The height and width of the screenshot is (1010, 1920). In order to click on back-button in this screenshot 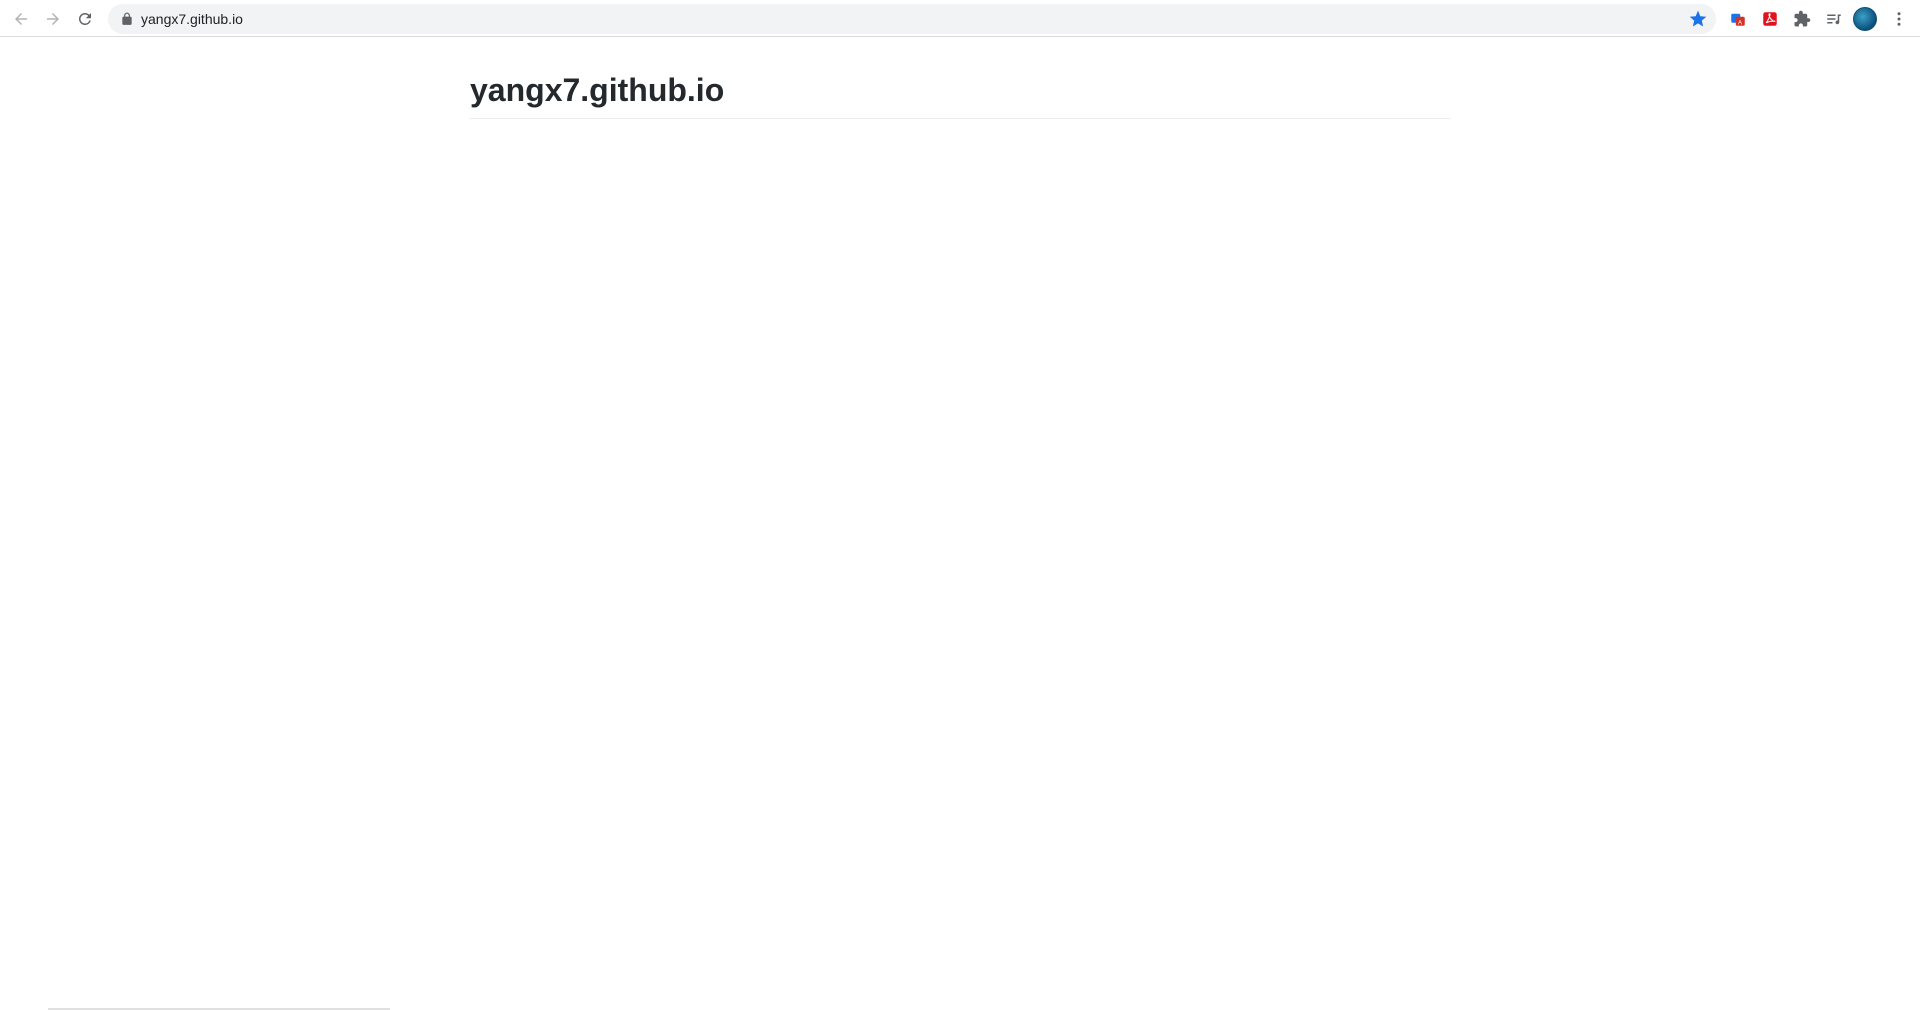, I will do `click(21, 19)`.